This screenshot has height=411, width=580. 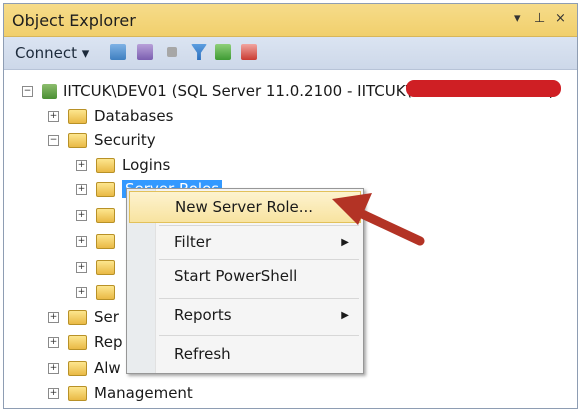 What do you see at coordinates (108, 342) in the screenshot?
I see `tree-node-label: Rep` at bounding box center [108, 342].